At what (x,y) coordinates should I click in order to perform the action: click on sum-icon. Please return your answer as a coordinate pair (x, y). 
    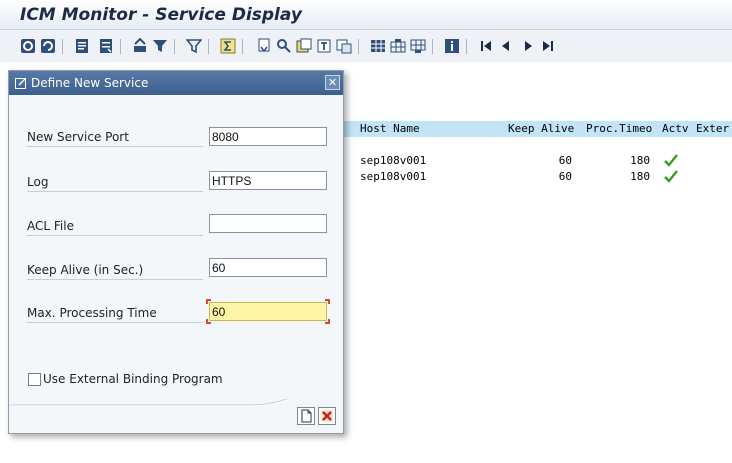
    Looking at the image, I should click on (228, 46).